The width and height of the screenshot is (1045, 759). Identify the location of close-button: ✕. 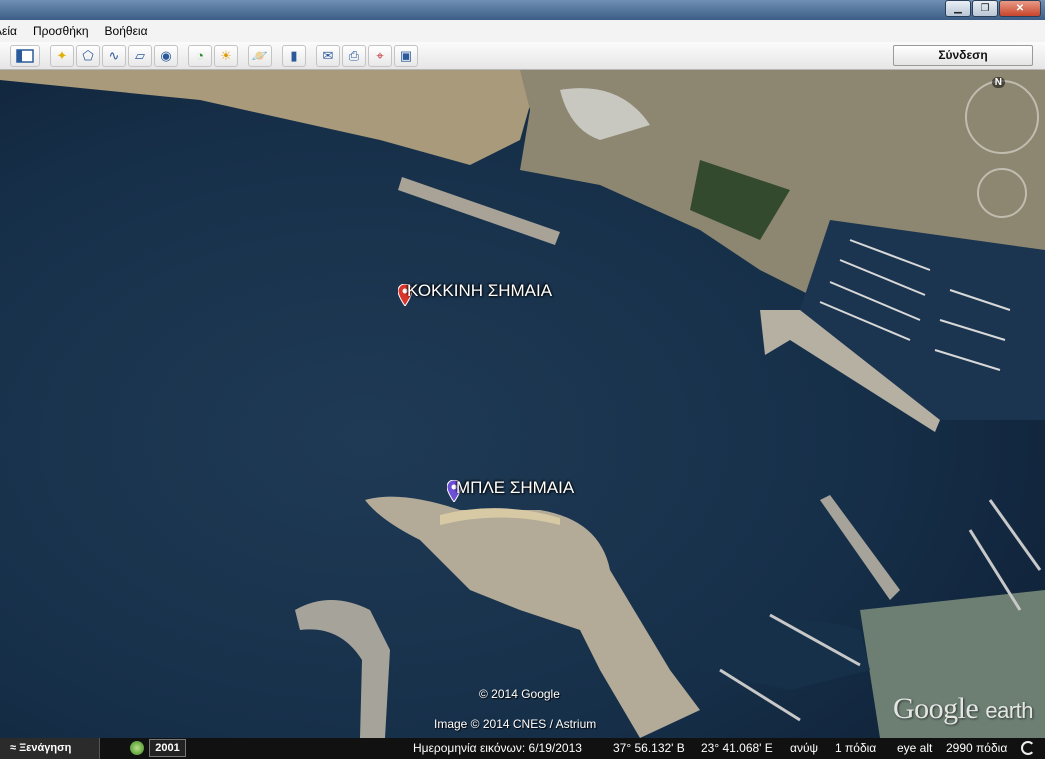
(1020, 8).